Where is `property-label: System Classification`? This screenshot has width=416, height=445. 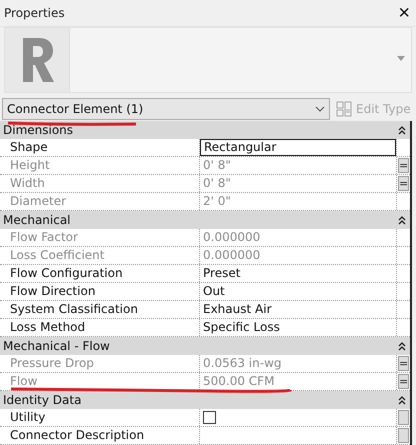 property-label: System Classification is located at coordinates (100, 309).